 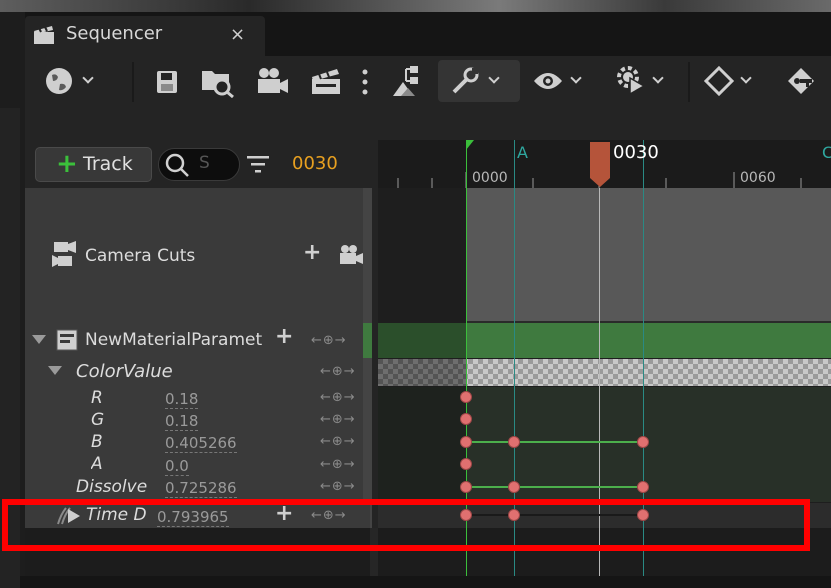 What do you see at coordinates (636, 152) in the screenshot?
I see `playhead-frame-label: 0030` at bounding box center [636, 152].